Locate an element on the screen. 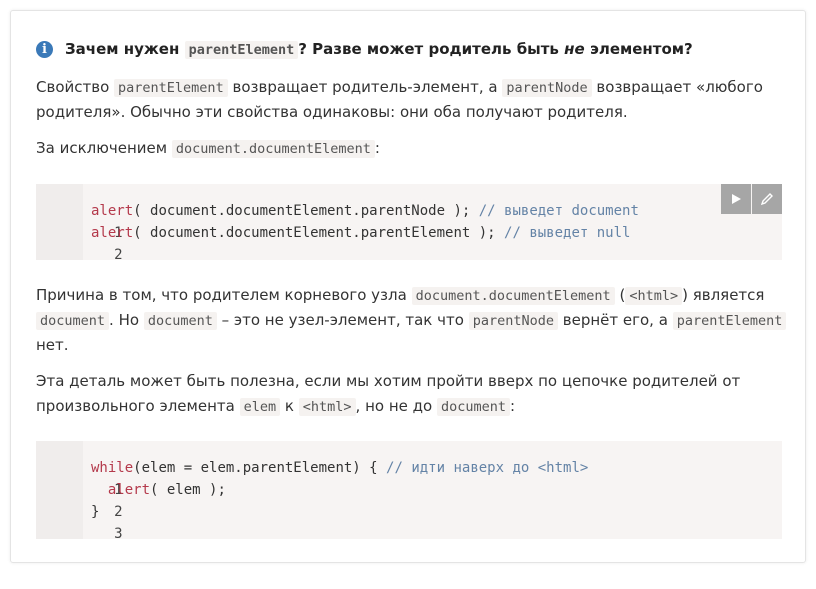 The image size is (816, 589). pencil-icon is located at coordinates (766, 199).